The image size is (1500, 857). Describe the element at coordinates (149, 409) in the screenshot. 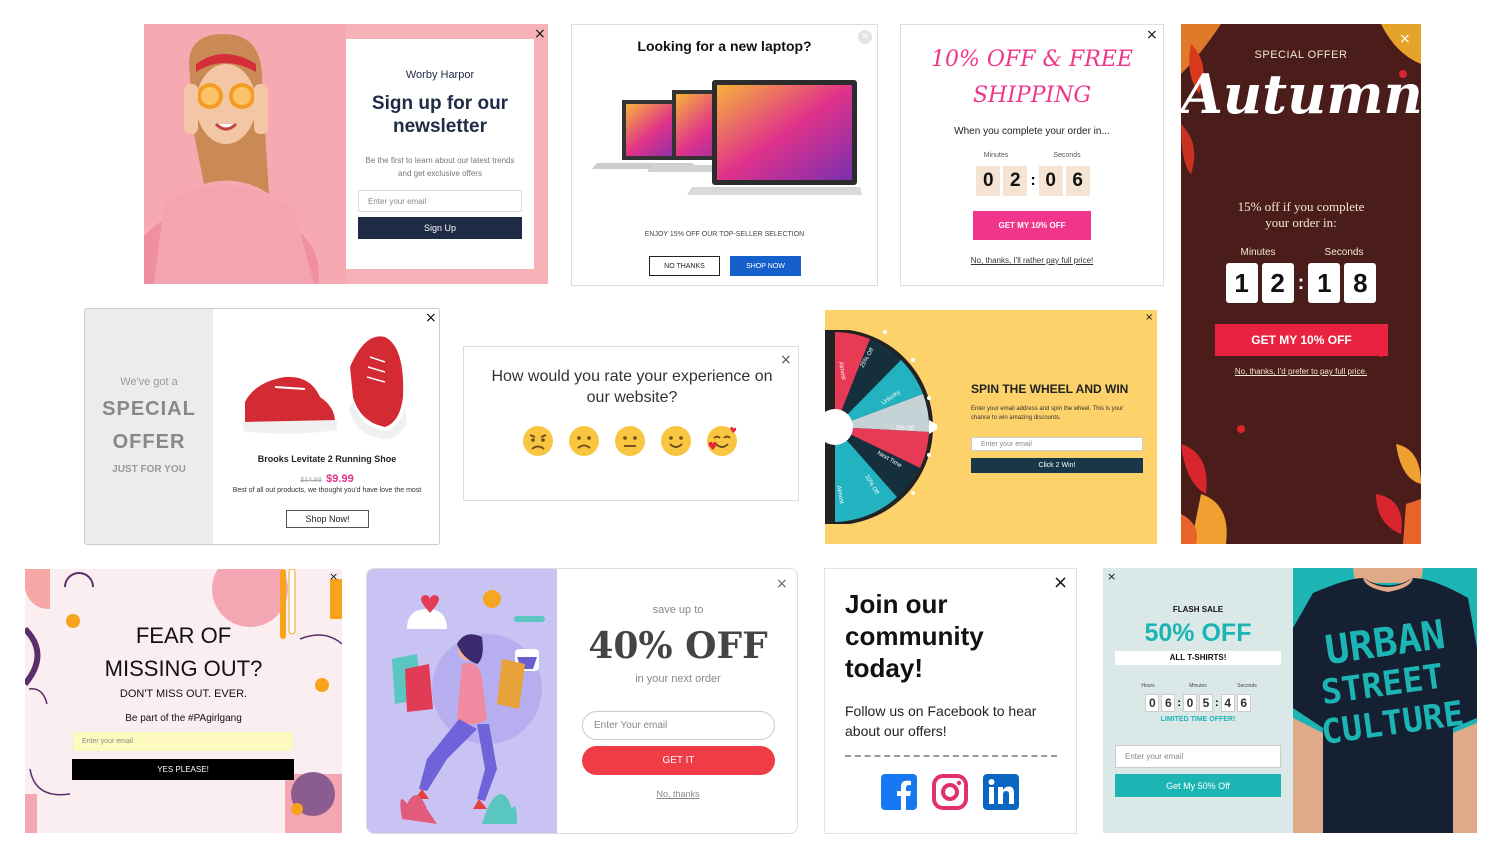

I see `offer-special: SPECIAL` at that location.